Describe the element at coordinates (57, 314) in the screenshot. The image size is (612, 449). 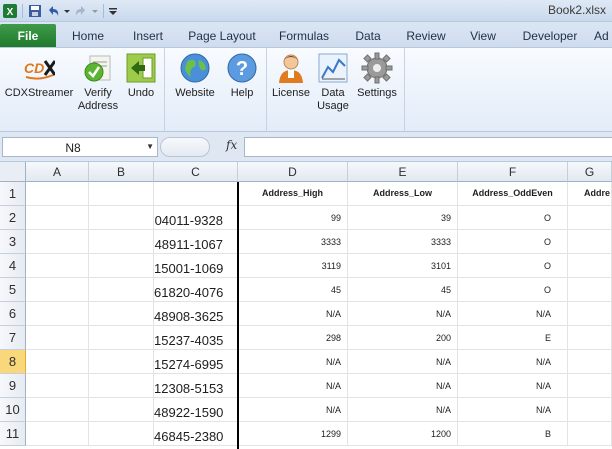
I see `cell-a6` at that location.